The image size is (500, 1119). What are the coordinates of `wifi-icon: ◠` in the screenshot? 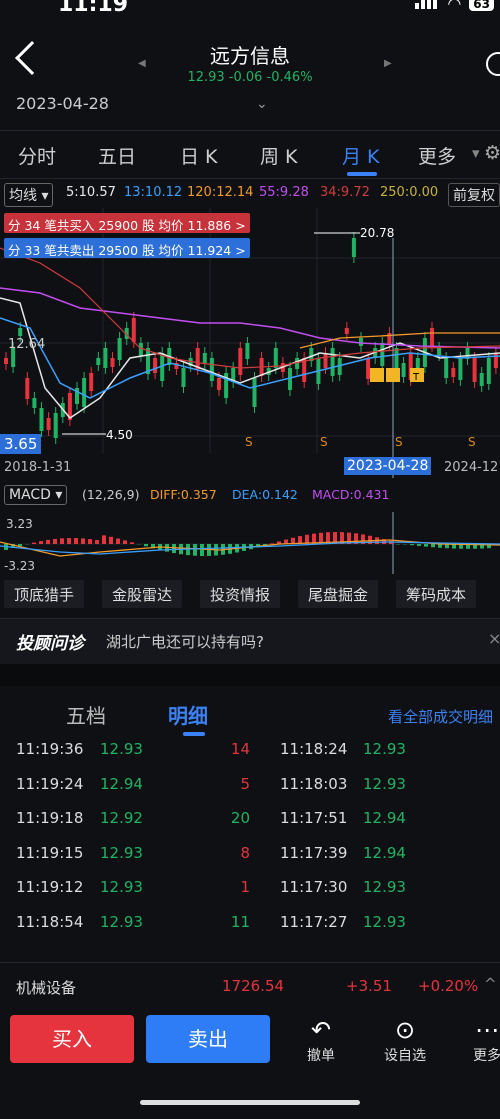 It's located at (454, 6).